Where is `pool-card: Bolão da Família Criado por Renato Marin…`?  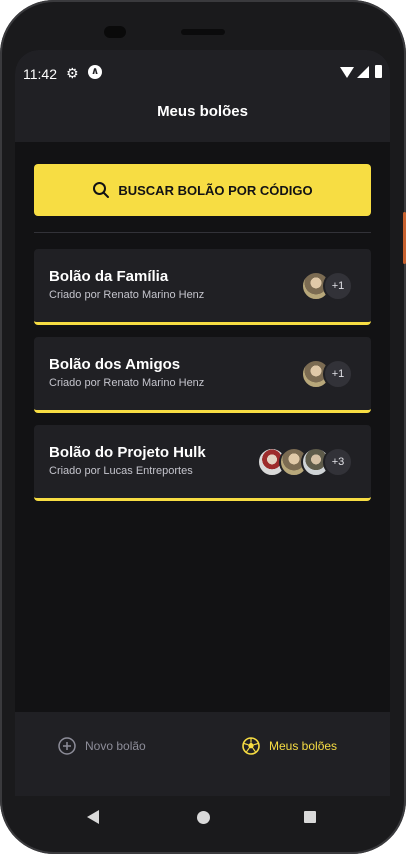
pool-card: Bolão da Família Criado por Renato Marin… is located at coordinates (202, 287).